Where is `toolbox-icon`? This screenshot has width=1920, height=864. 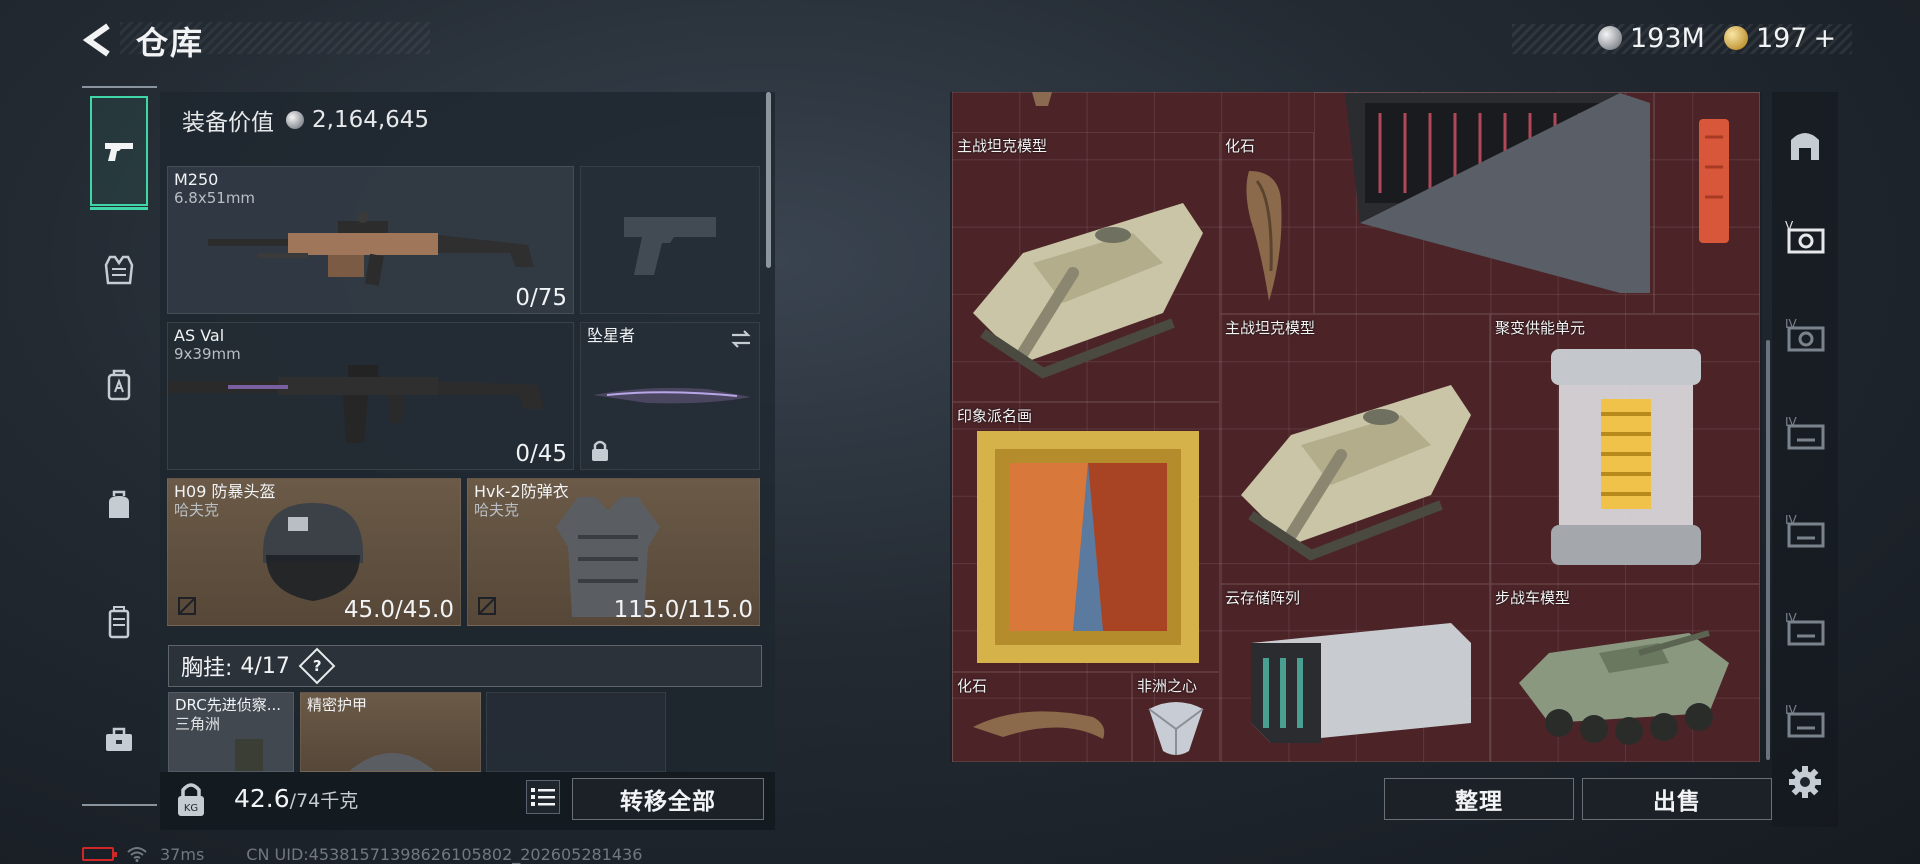 toolbox-icon is located at coordinates (119, 739).